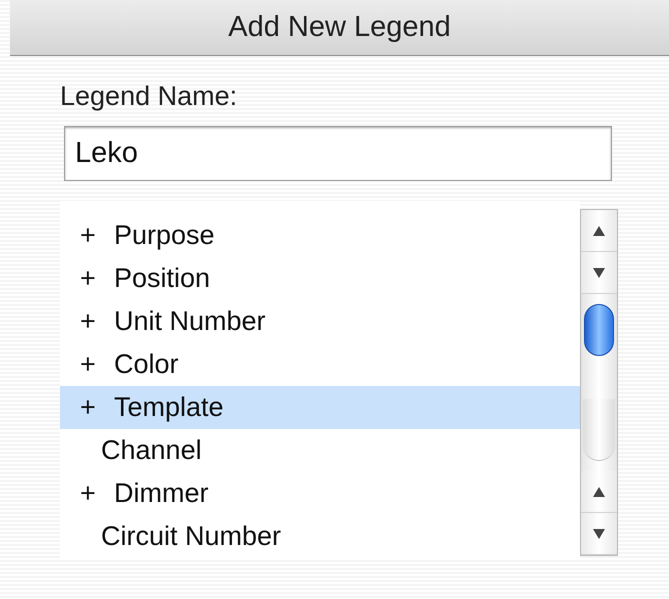  I want to click on window-title: Add New Legend, so click(339, 27).